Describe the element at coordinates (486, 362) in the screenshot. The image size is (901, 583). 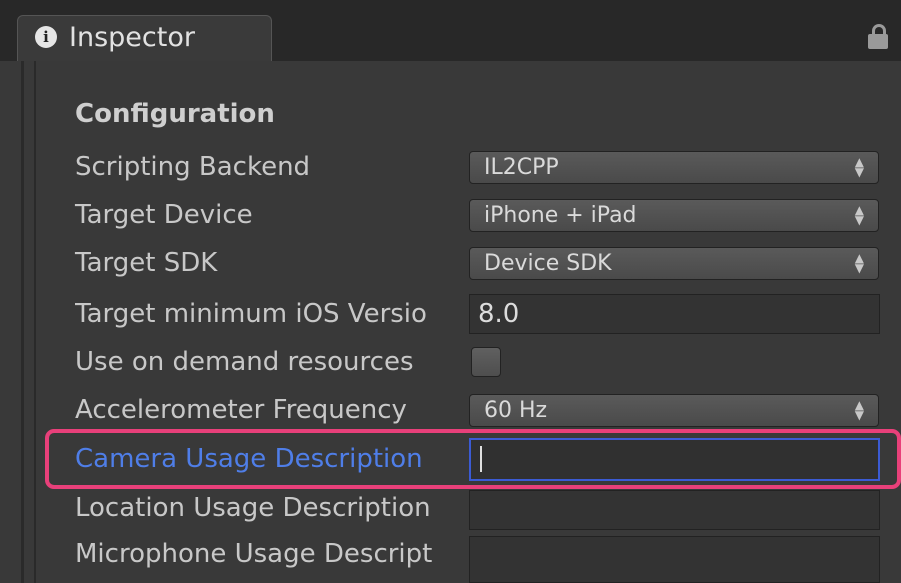
I see `on-demand-resources-checkbox` at that location.